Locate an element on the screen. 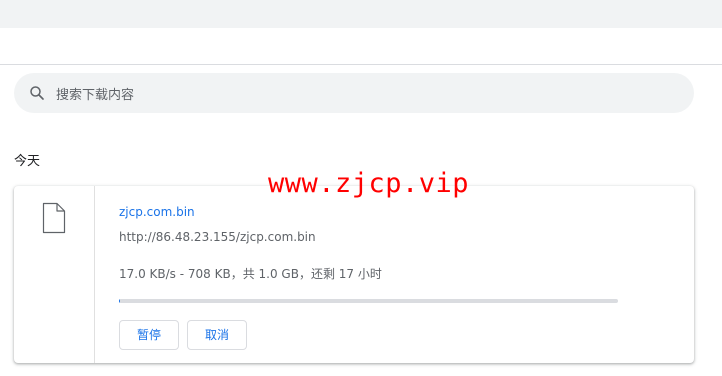 This screenshot has width=722, height=376. download-source-url: http://86.48.23.155/zjcp.com.bin is located at coordinates (217, 237).